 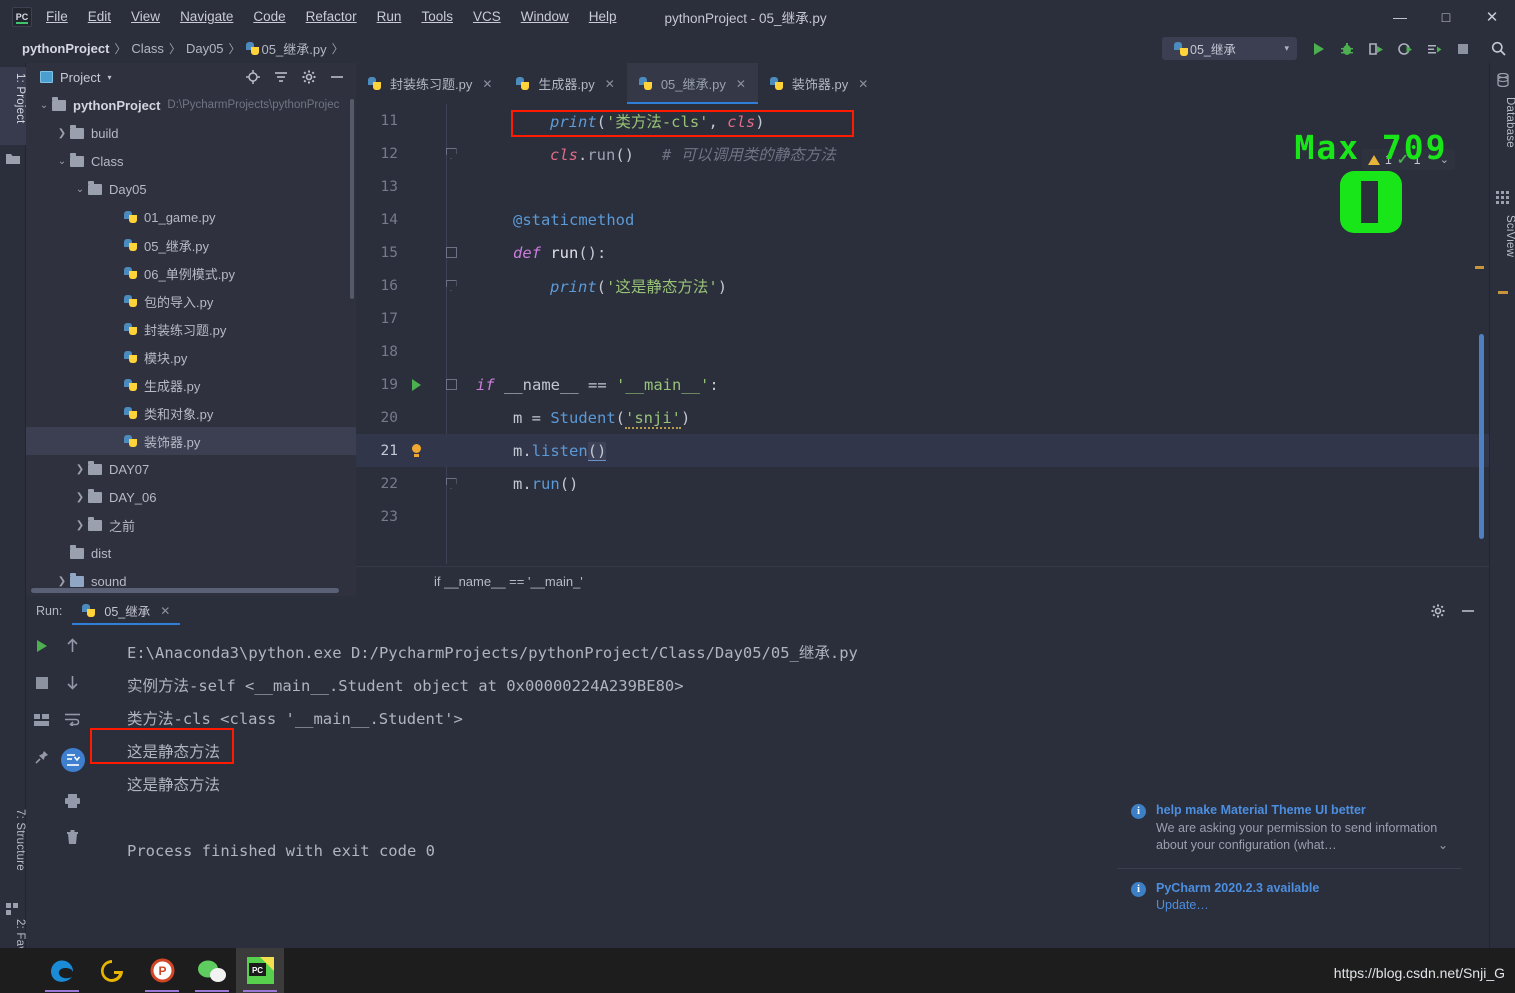 What do you see at coordinates (389, 16) in the screenshot?
I see `menu-item-run: Run` at bounding box center [389, 16].